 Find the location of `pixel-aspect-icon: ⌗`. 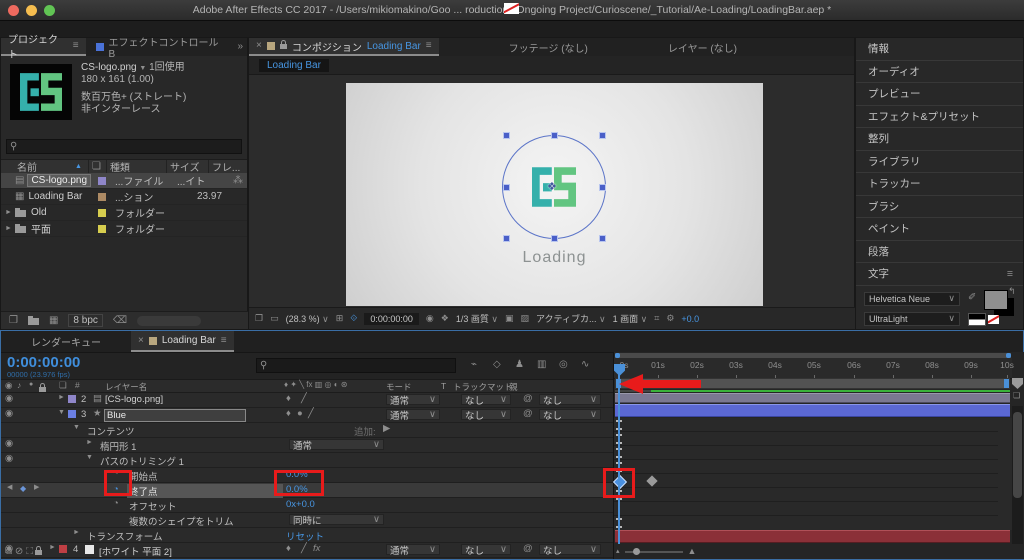

pixel-aspect-icon: ⌗ is located at coordinates (656, 318).